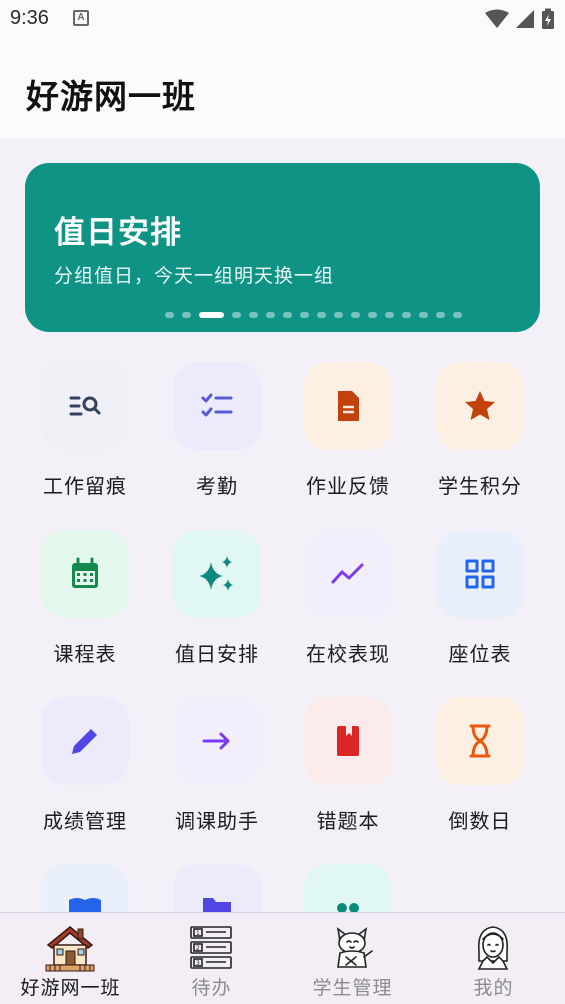  What do you see at coordinates (217, 406) in the screenshot?
I see `checklist-icon` at bounding box center [217, 406].